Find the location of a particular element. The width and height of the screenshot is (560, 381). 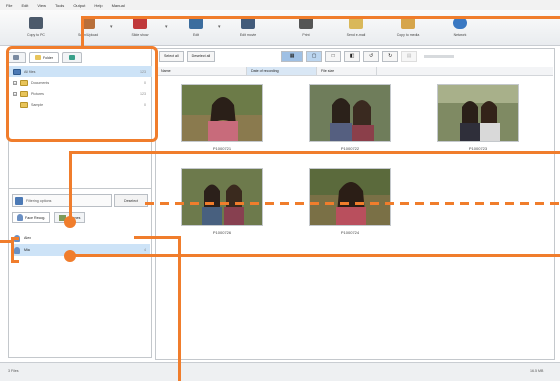

callout-frame-navigation is located at coordinates (82, 94).